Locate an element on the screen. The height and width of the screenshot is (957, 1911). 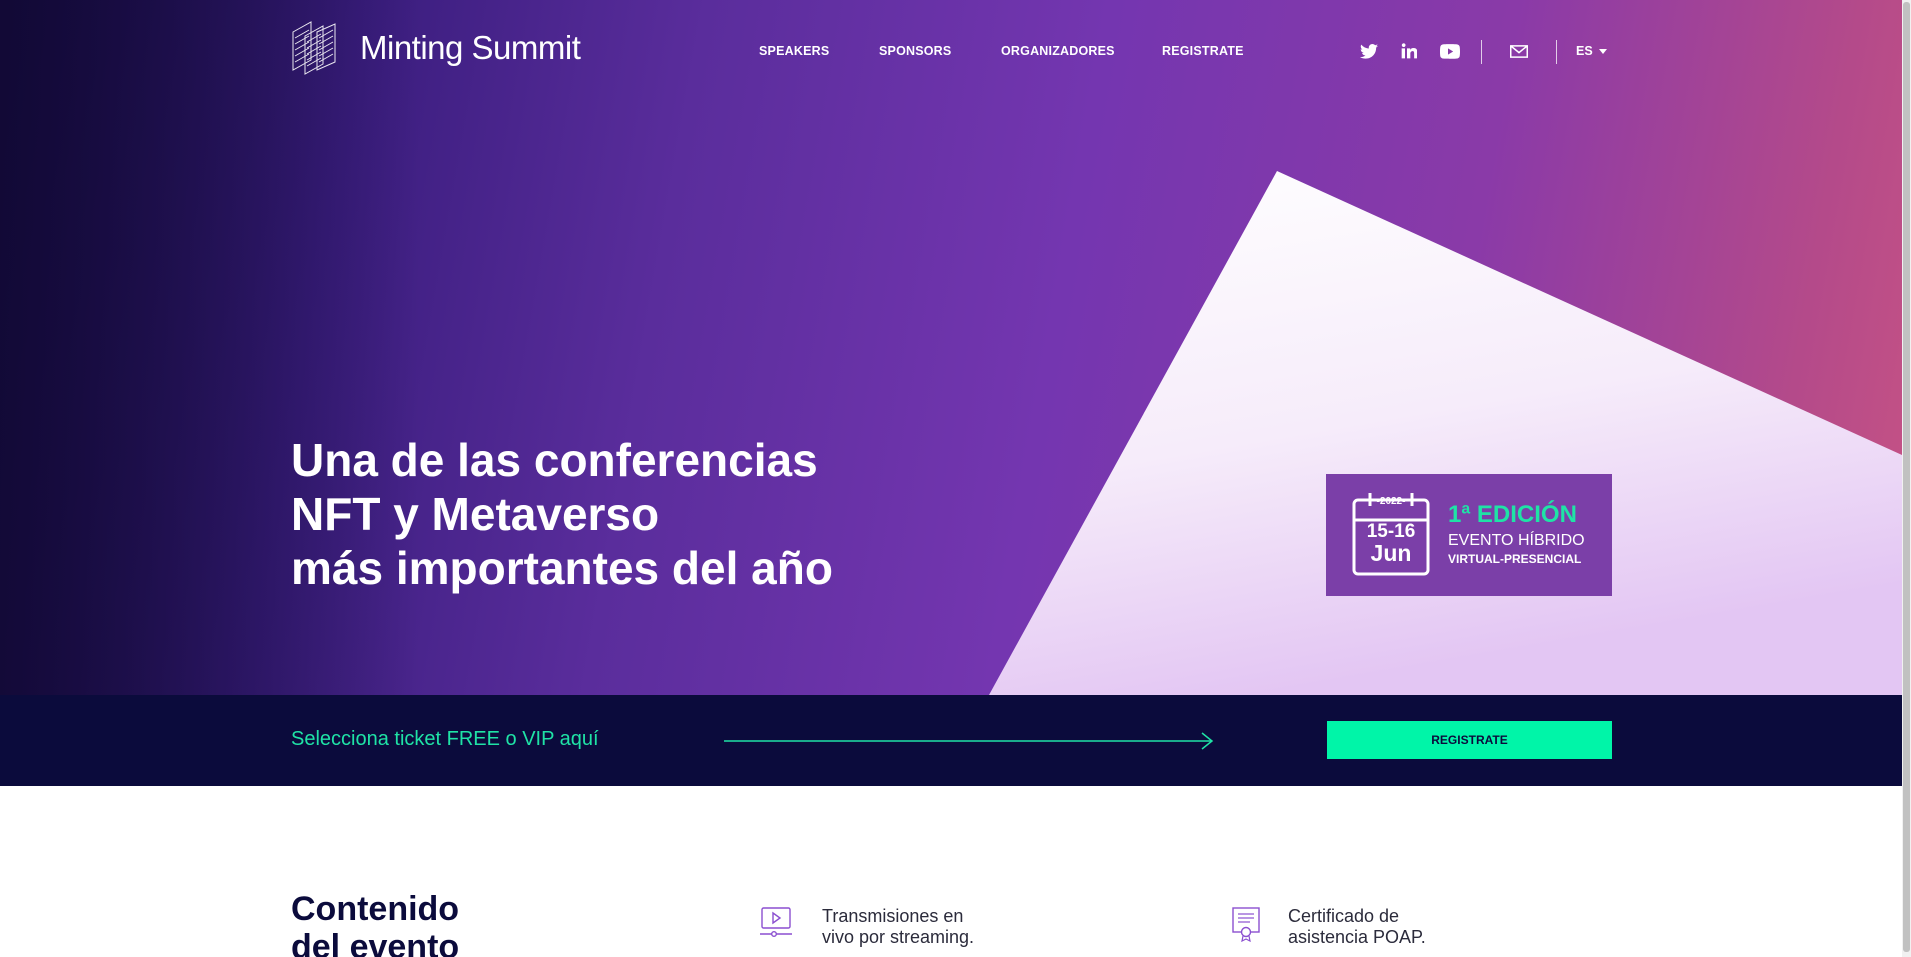
headline-line-2: NFT y Metaverso is located at coordinates (475, 514).